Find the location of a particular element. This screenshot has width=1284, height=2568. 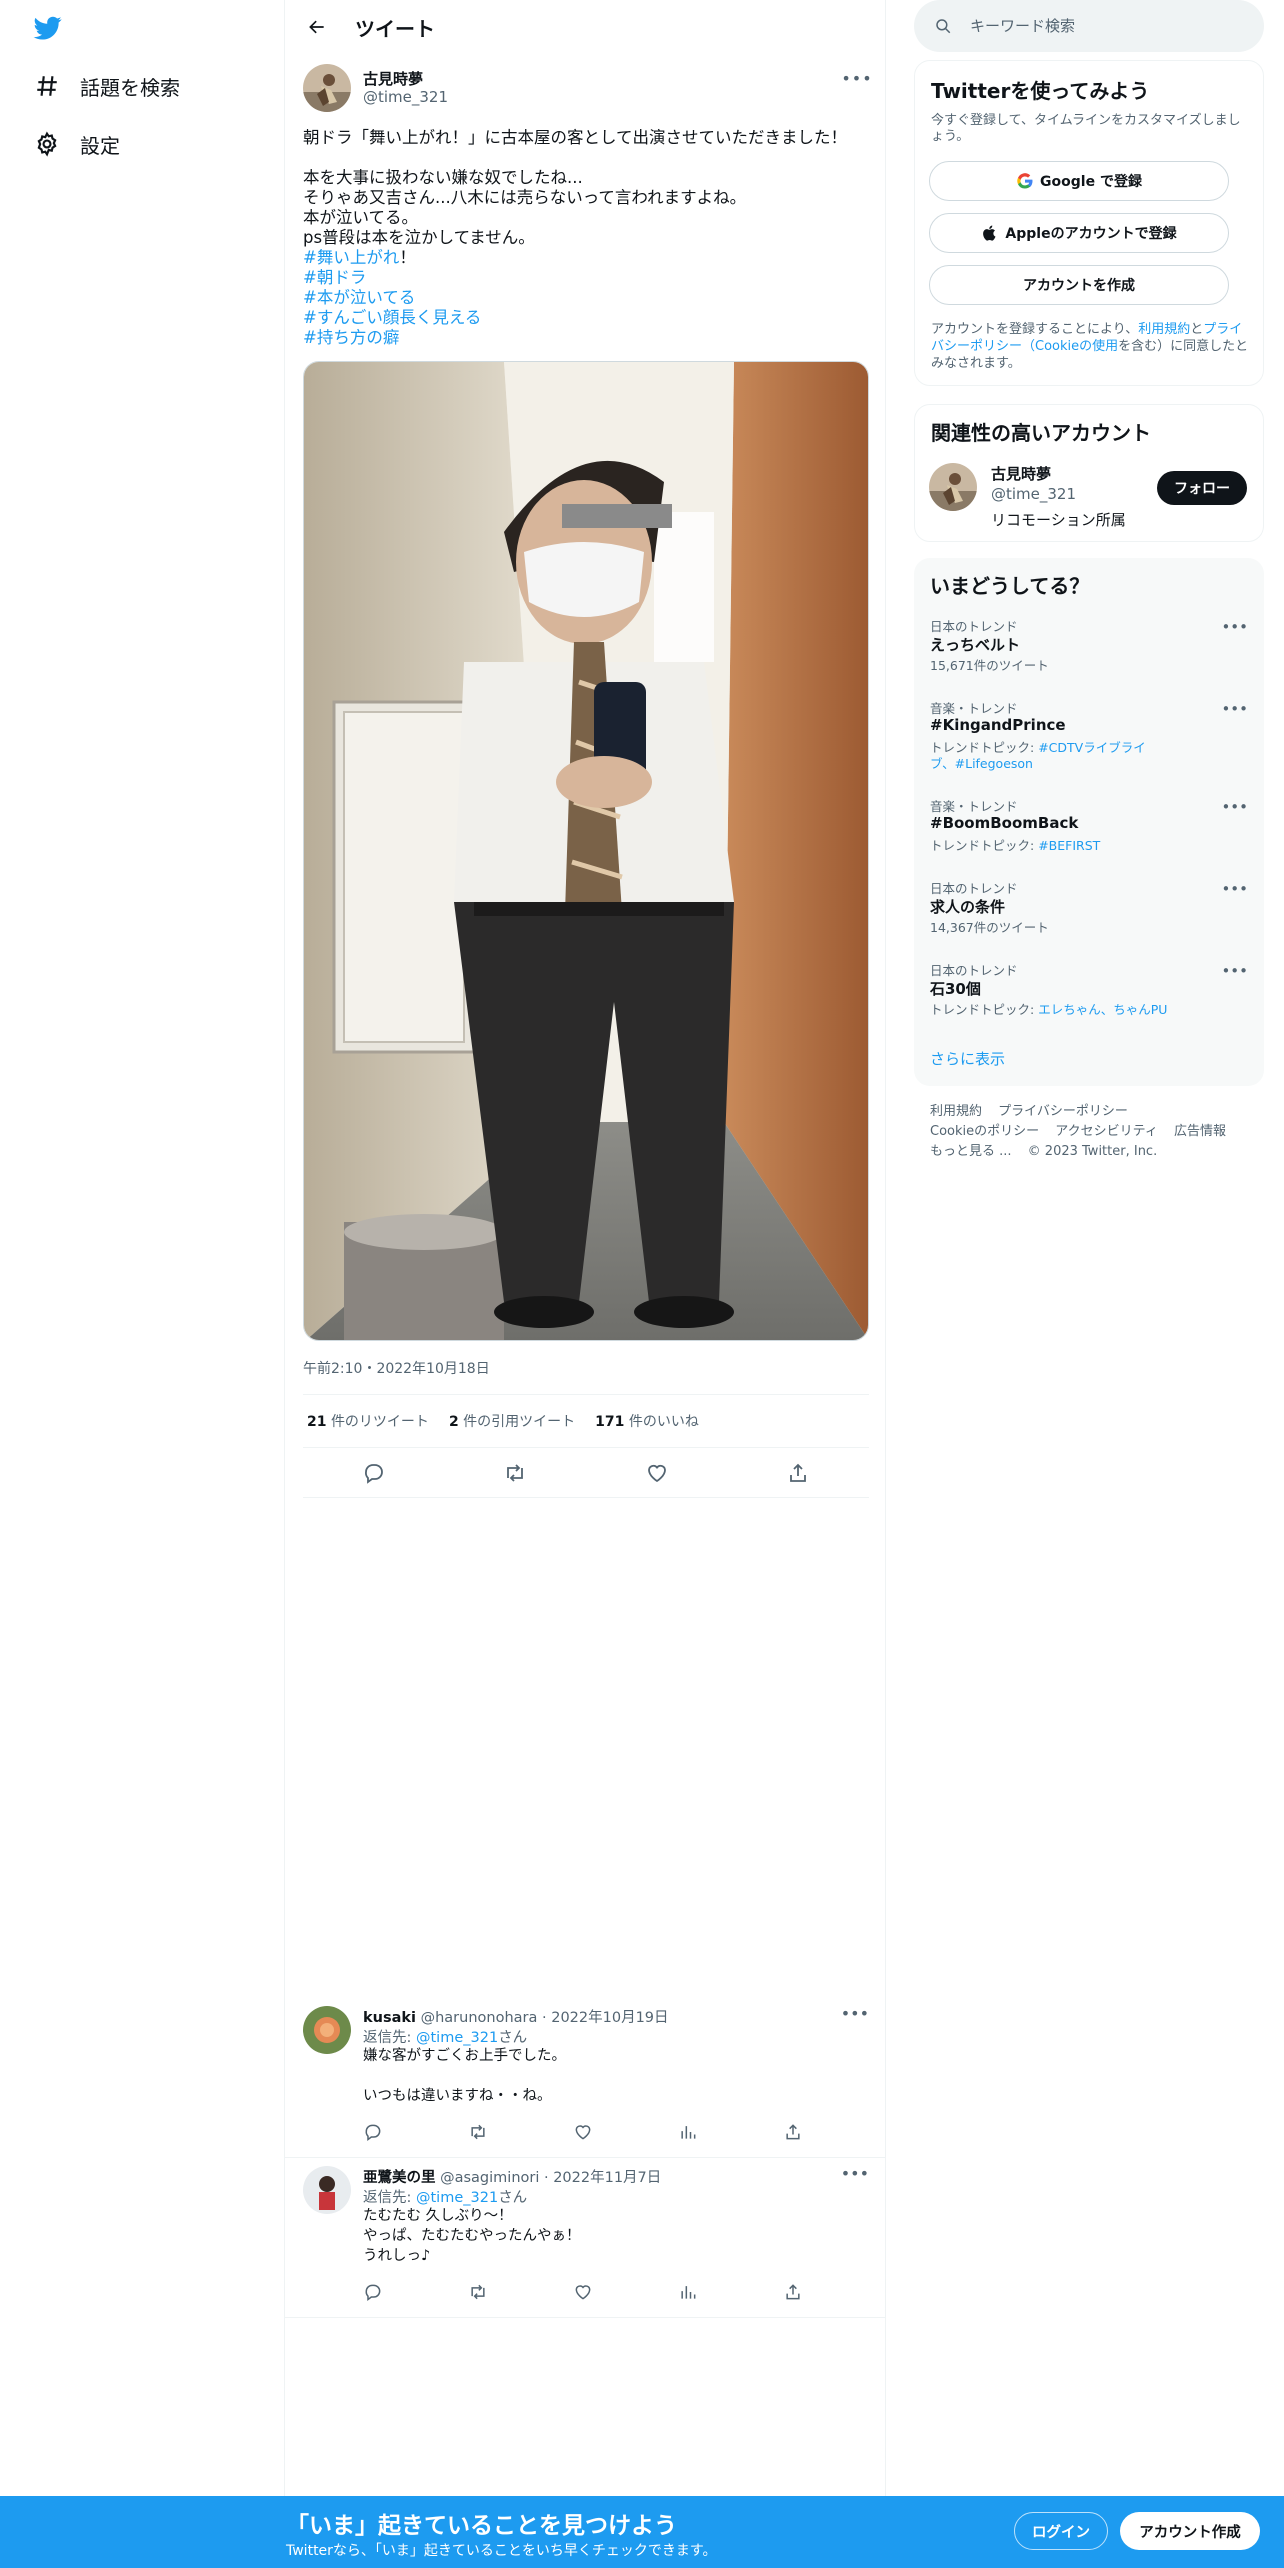

reply-author-name: 亜鷺美の里 is located at coordinates (399, 2178).